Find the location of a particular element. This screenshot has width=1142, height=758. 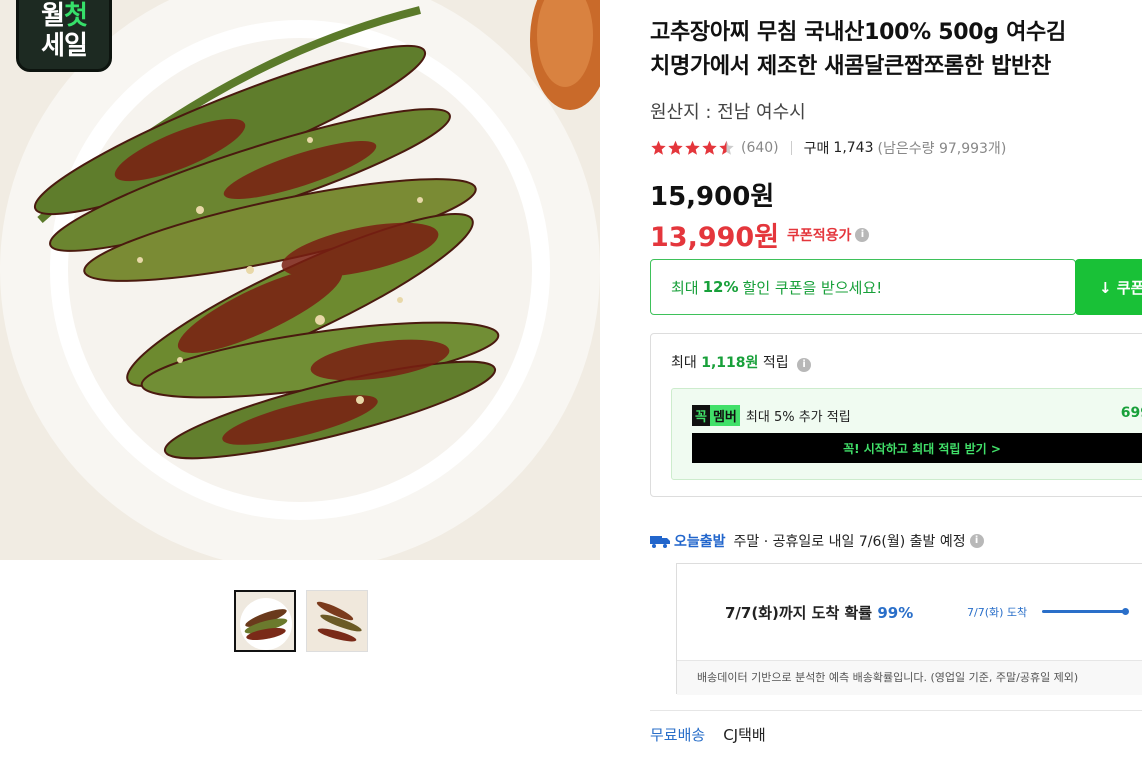

review-count: (640) is located at coordinates (760, 148).